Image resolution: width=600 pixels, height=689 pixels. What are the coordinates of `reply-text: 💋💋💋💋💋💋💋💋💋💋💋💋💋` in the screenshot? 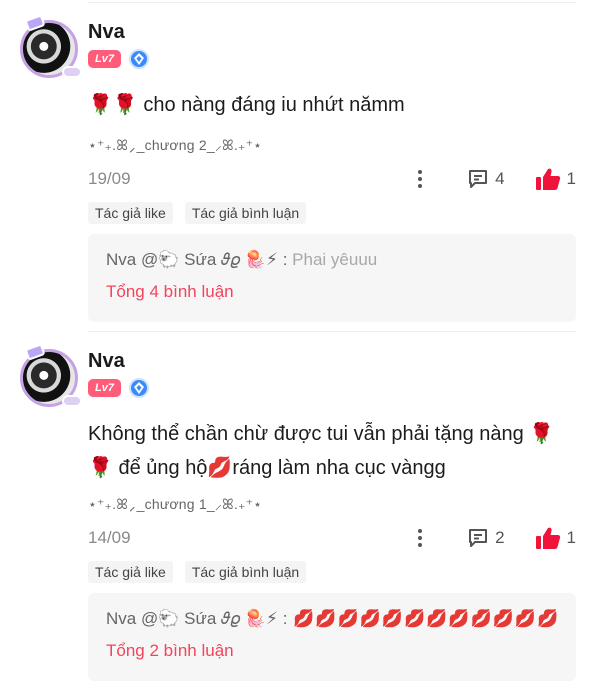 It's located at (422, 618).